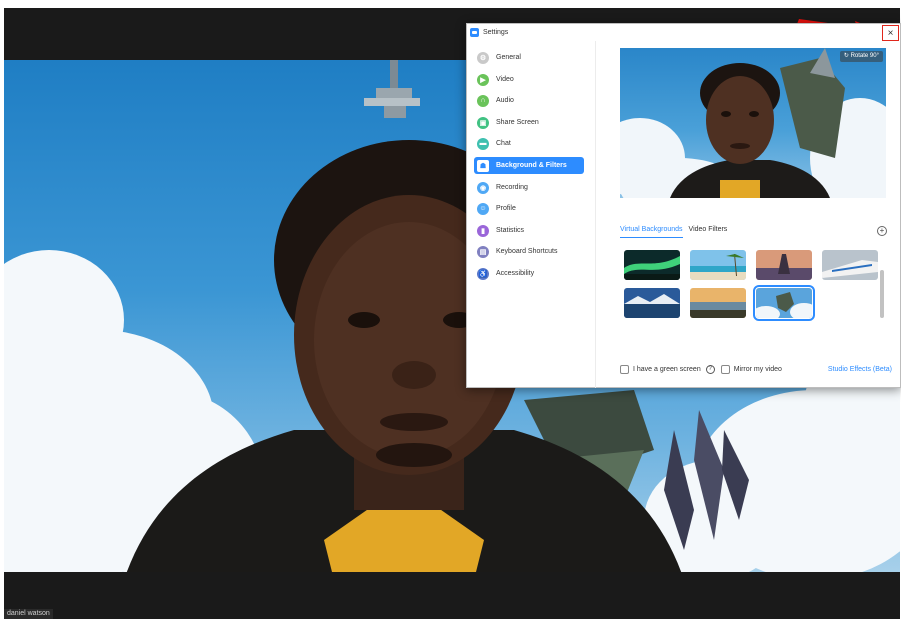 The height and width of the screenshot is (619, 901). I want to click on person-icon: ☗, so click(483, 165).